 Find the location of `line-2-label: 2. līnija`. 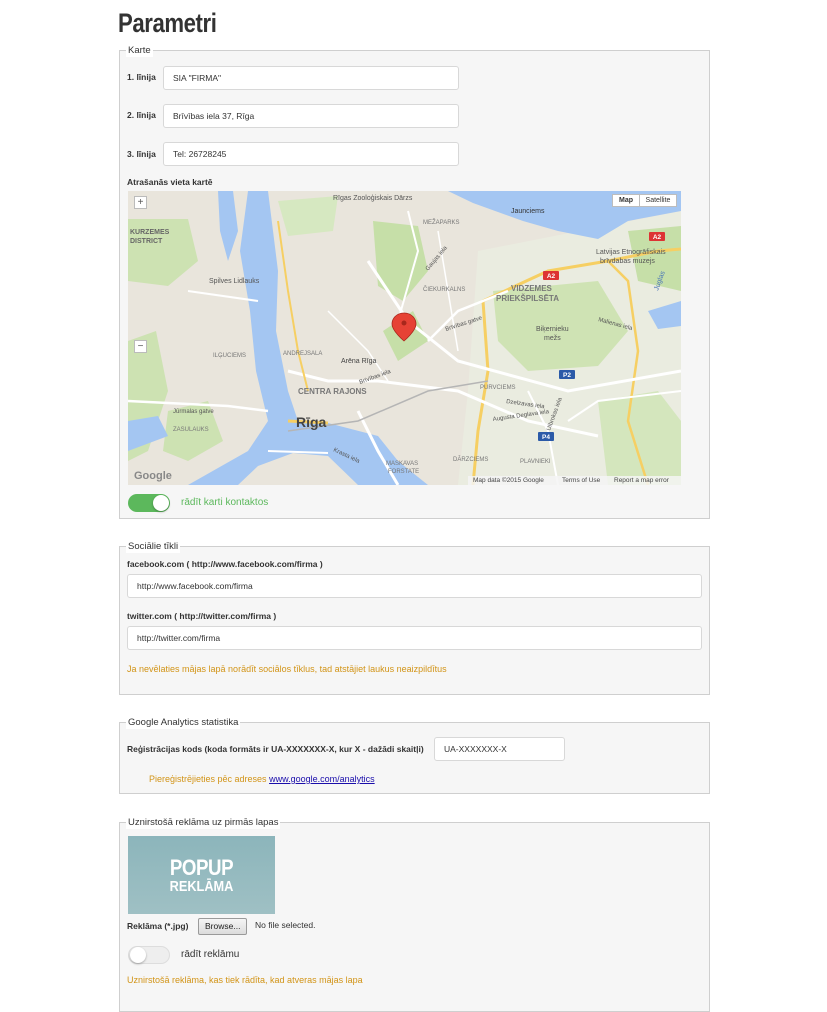

line-2-label: 2. līnija is located at coordinates (141, 115).